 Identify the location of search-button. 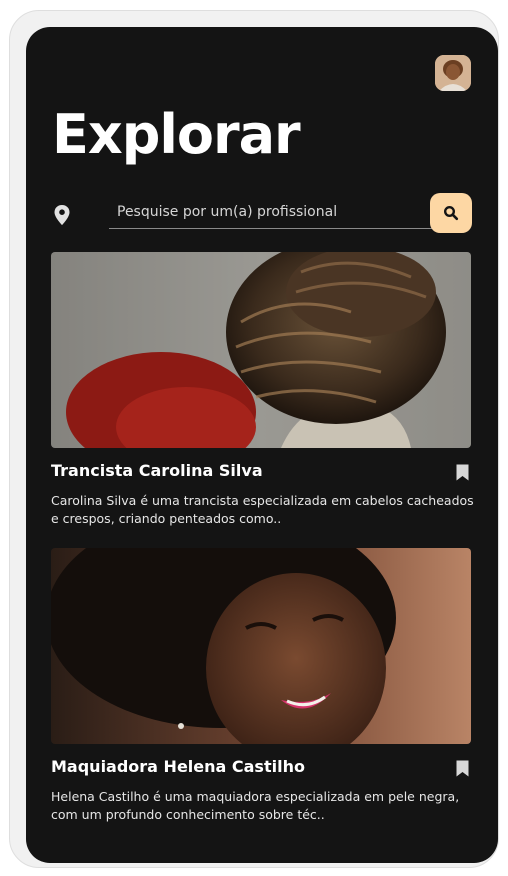
(451, 213).